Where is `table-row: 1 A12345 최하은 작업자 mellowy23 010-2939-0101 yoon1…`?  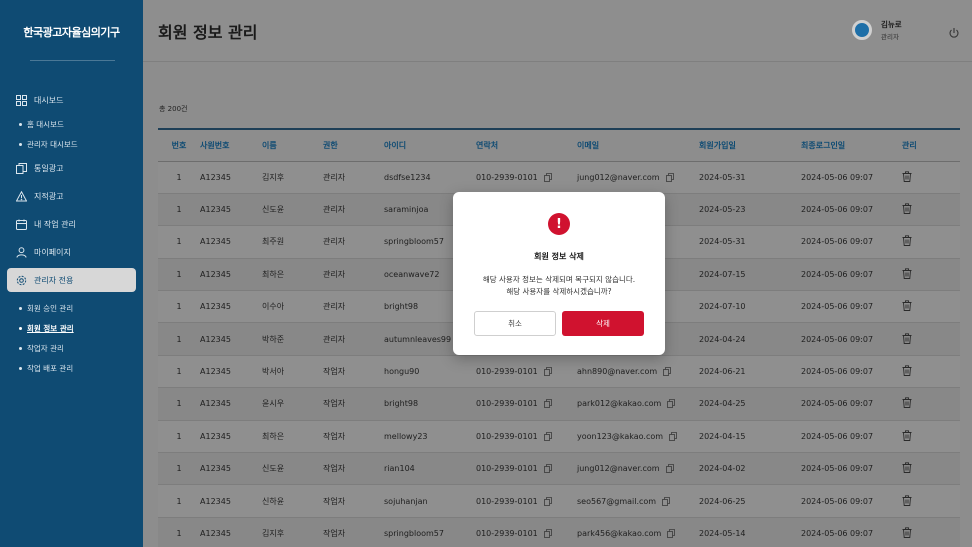 table-row: 1 A12345 최하은 작업자 mellowy23 010-2939-0101 yoon1… is located at coordinates (559, 437).